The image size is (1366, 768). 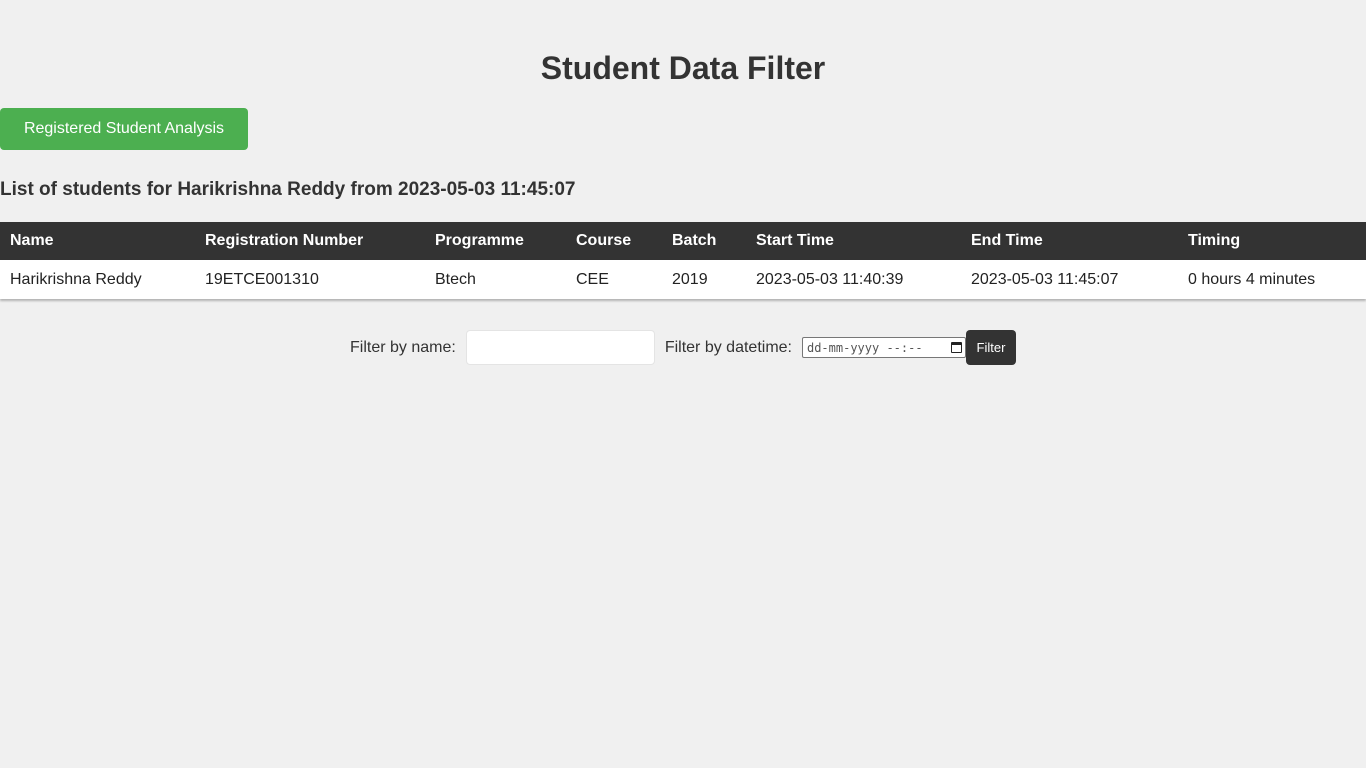 I want to click on column-header-timing: Timing, so click(x=1272, y=241).